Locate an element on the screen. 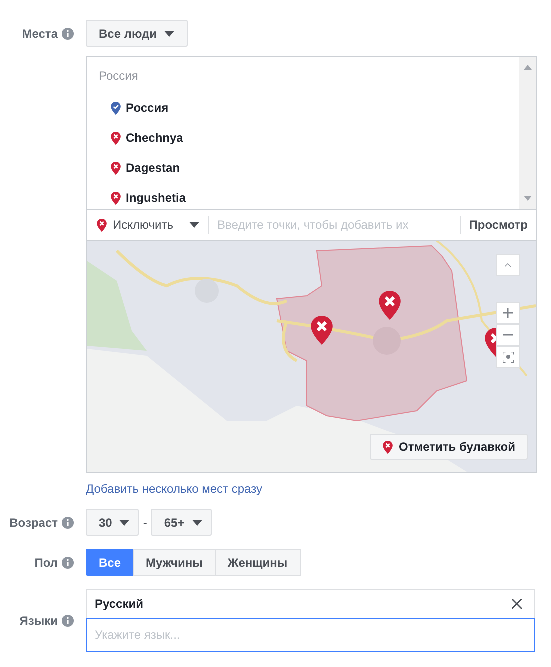 The width and height of the screenshot is (551, 667). mode-dropdown: Исключить is located at coordinates (148, 225).